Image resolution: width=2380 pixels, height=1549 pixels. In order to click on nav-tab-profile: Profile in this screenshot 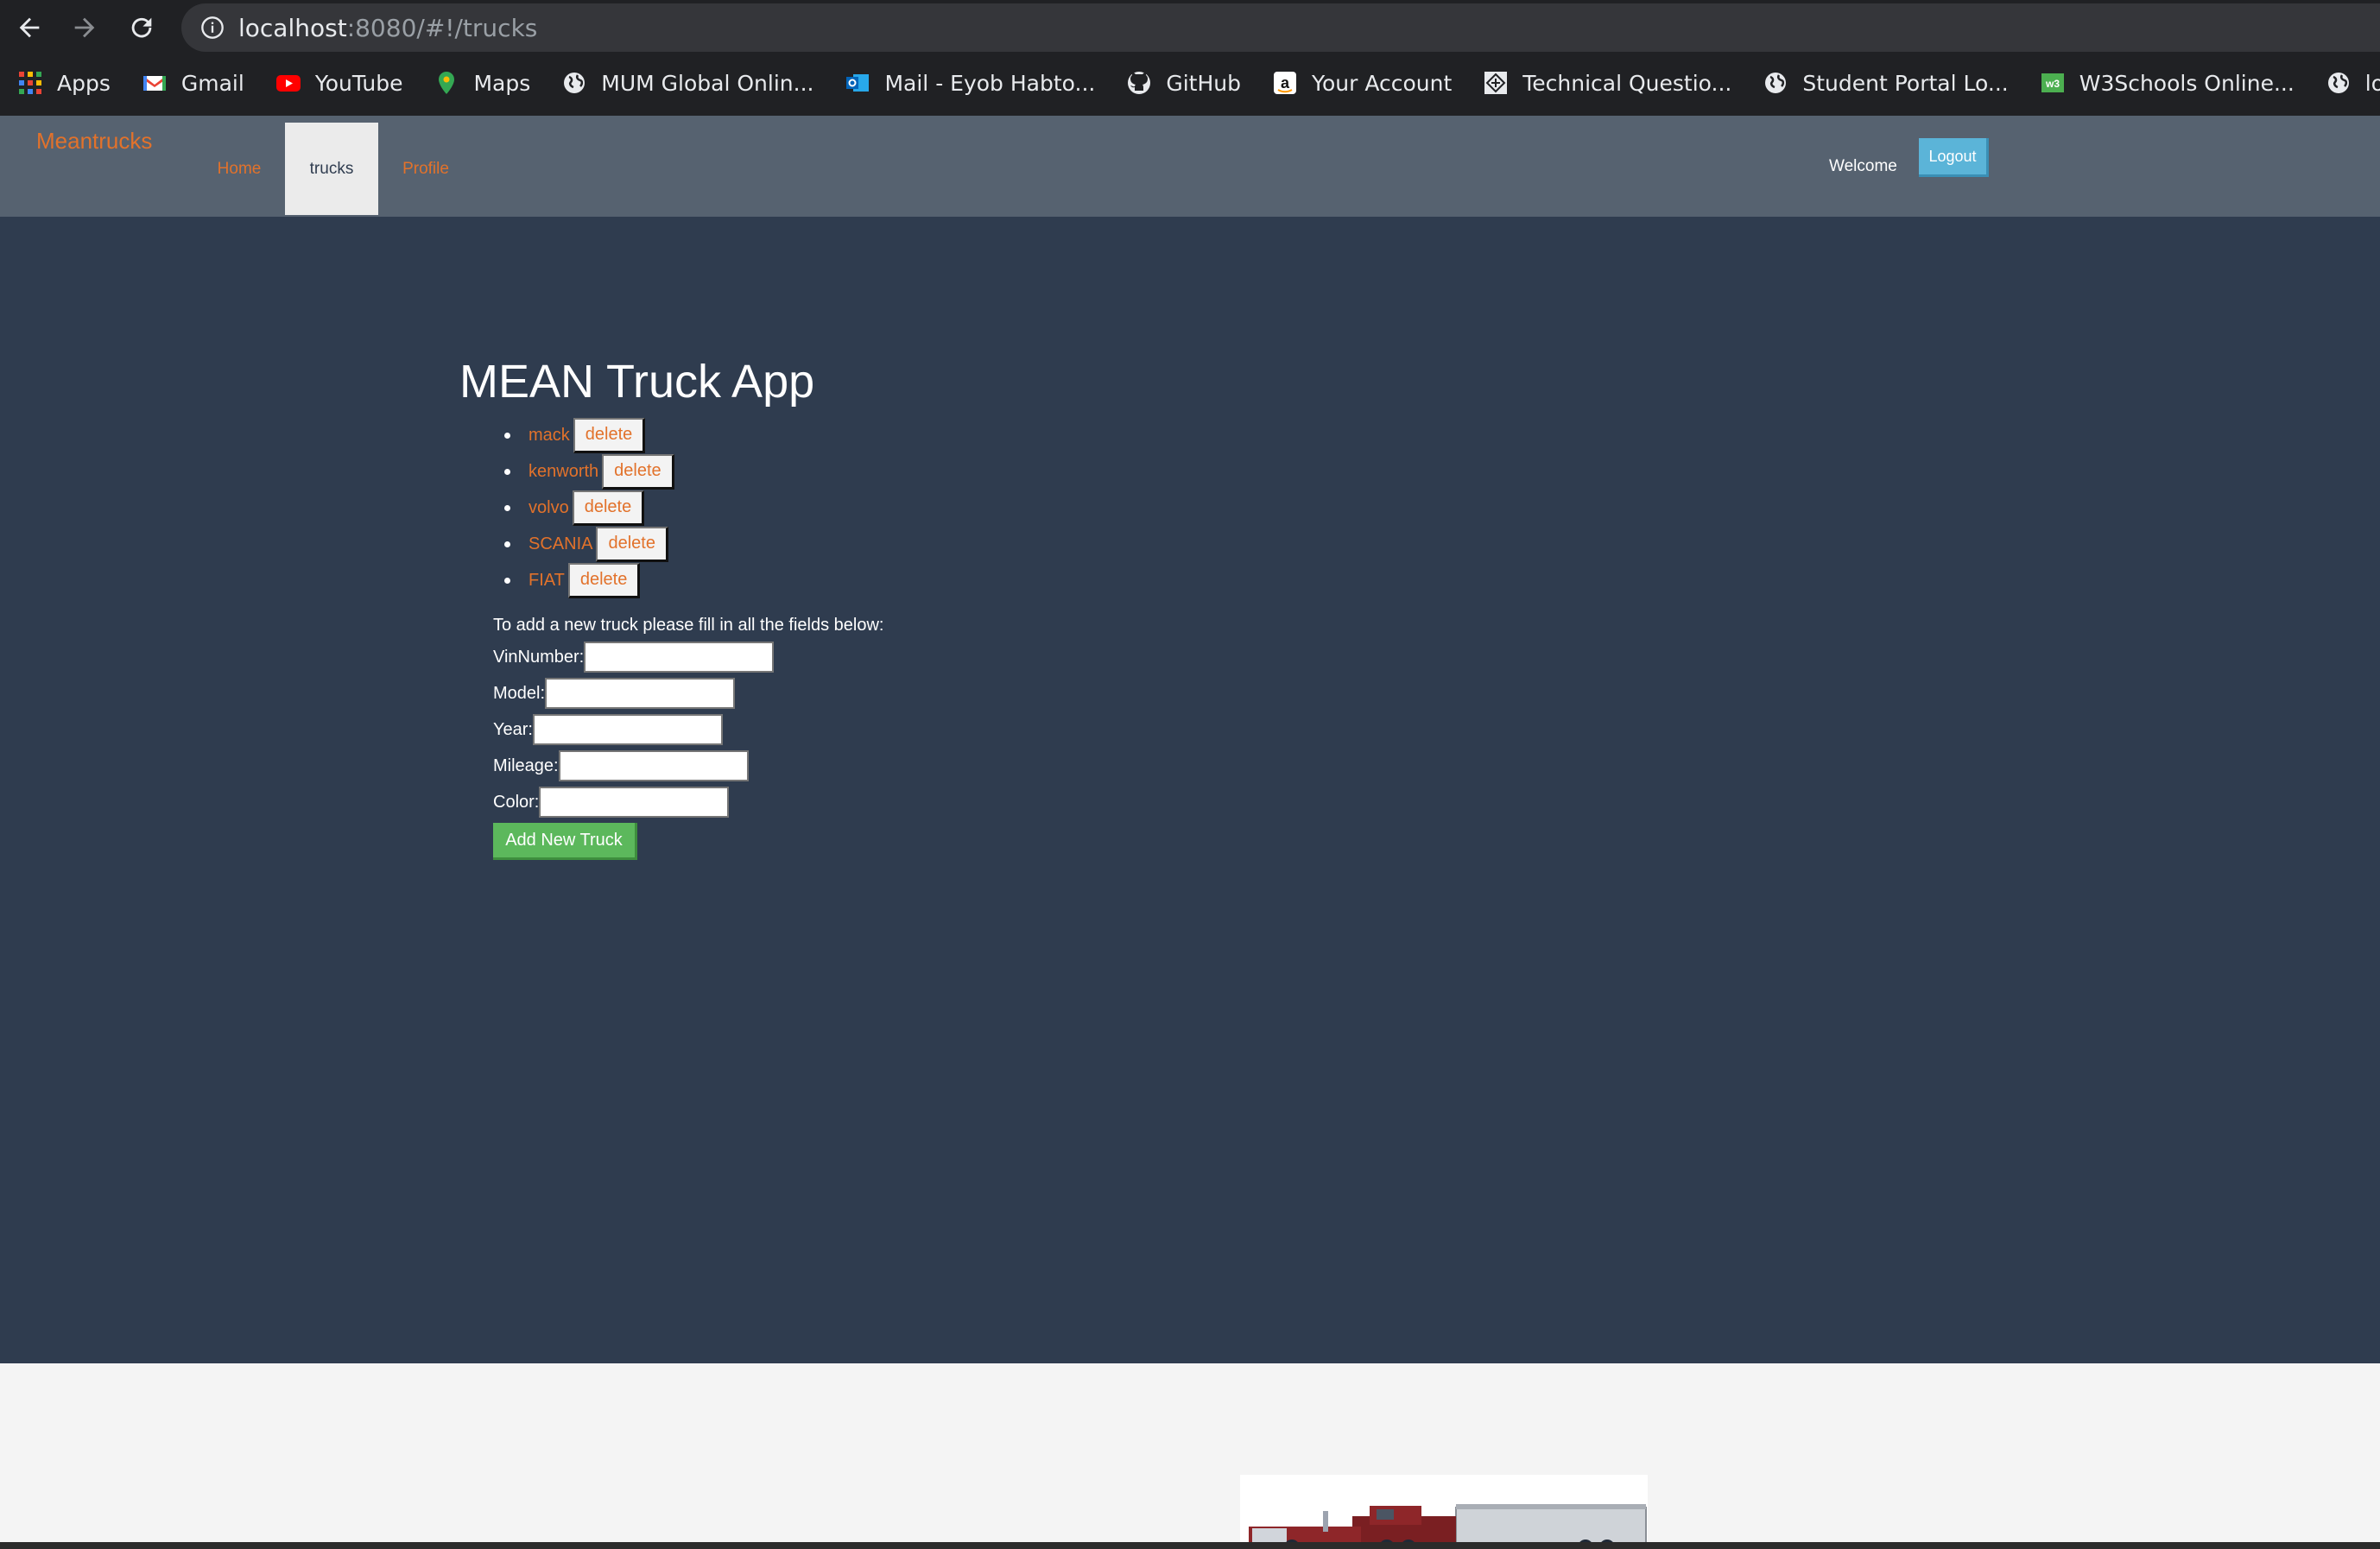, I will do `click(426, 169)`.